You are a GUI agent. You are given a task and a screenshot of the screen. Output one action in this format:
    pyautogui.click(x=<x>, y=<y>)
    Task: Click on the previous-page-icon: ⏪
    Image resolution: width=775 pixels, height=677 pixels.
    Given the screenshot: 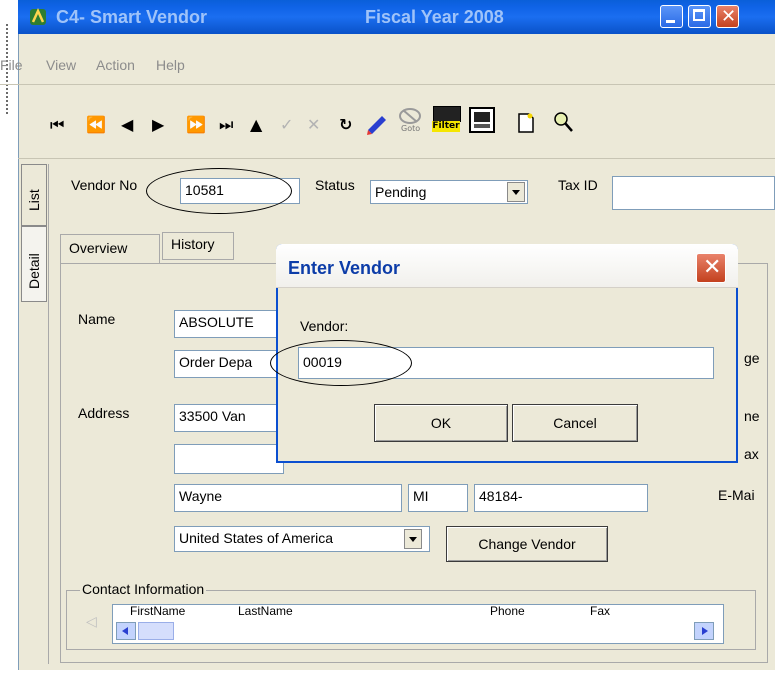 What is the action you would take?
    pyautogui.click(x=96, y=125)
    